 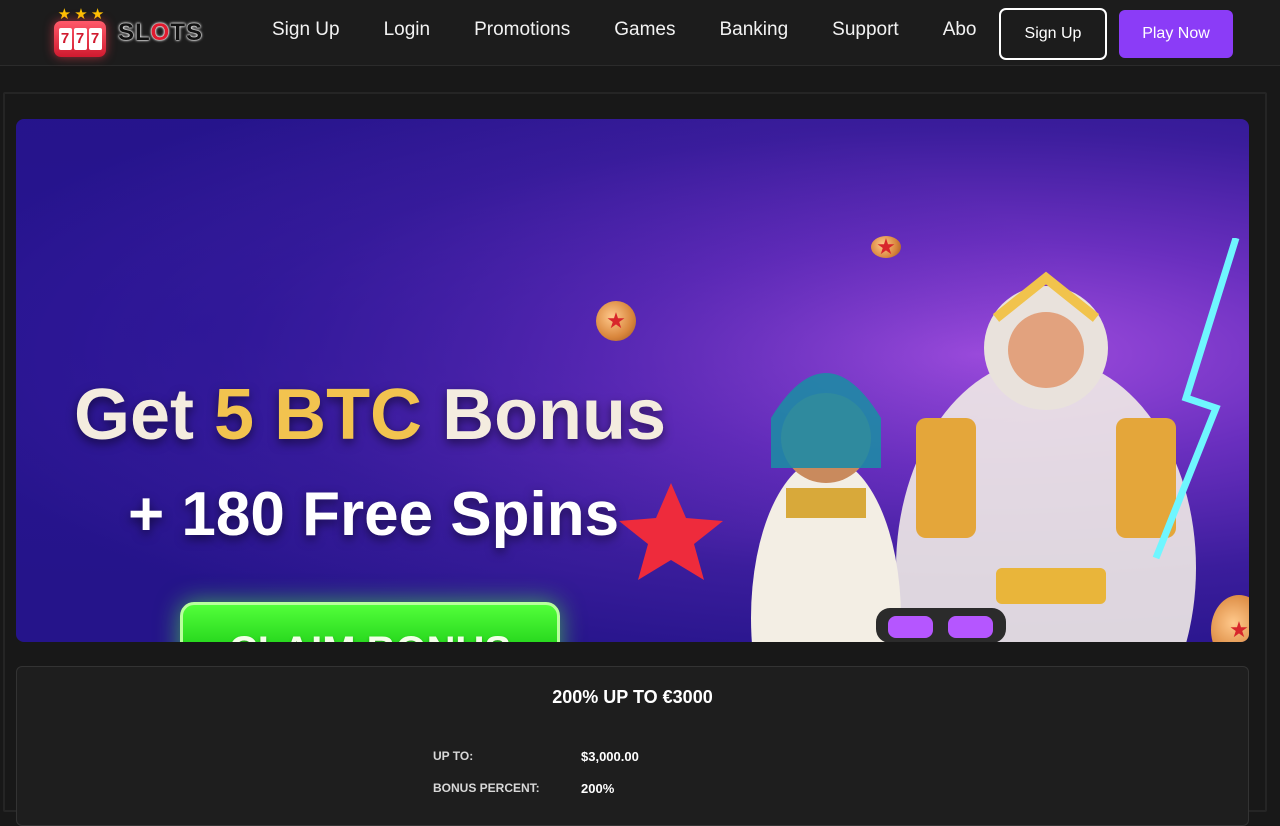 What do you see at coordinates (632, 697) in the screenshot?
I see `offer-title: 200% UP TO €3000` at bounding box center [632, 697].